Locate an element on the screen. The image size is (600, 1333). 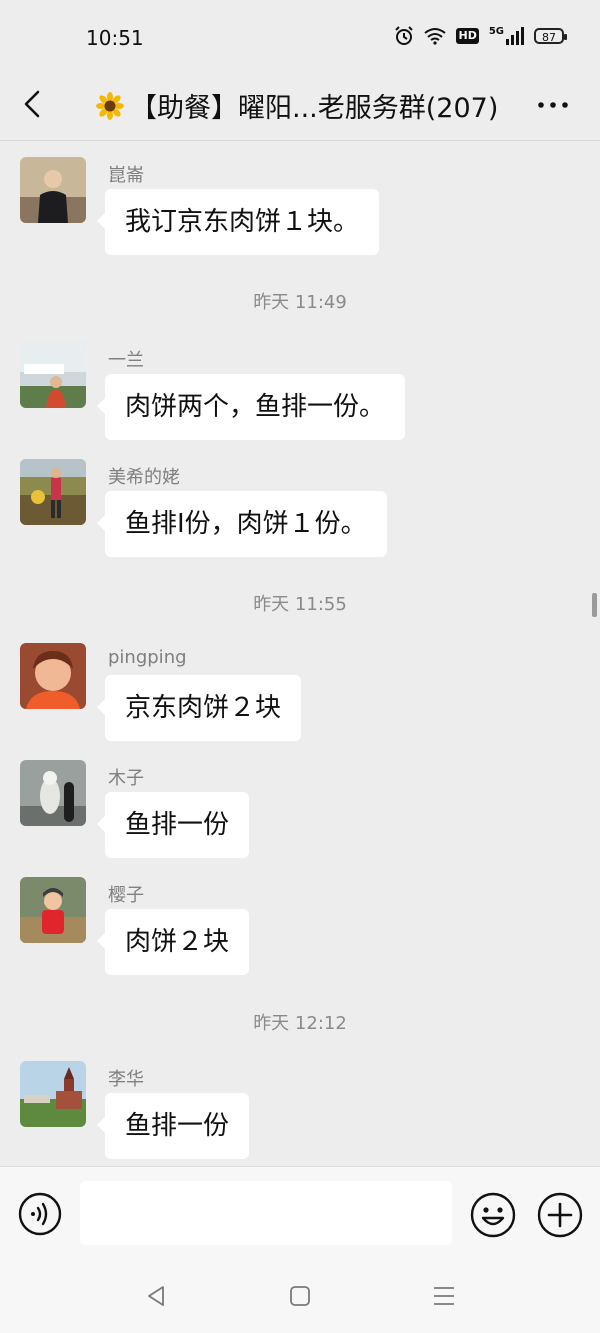
time-separator: 昨天 11:55 is located at coordinates (300, 604).